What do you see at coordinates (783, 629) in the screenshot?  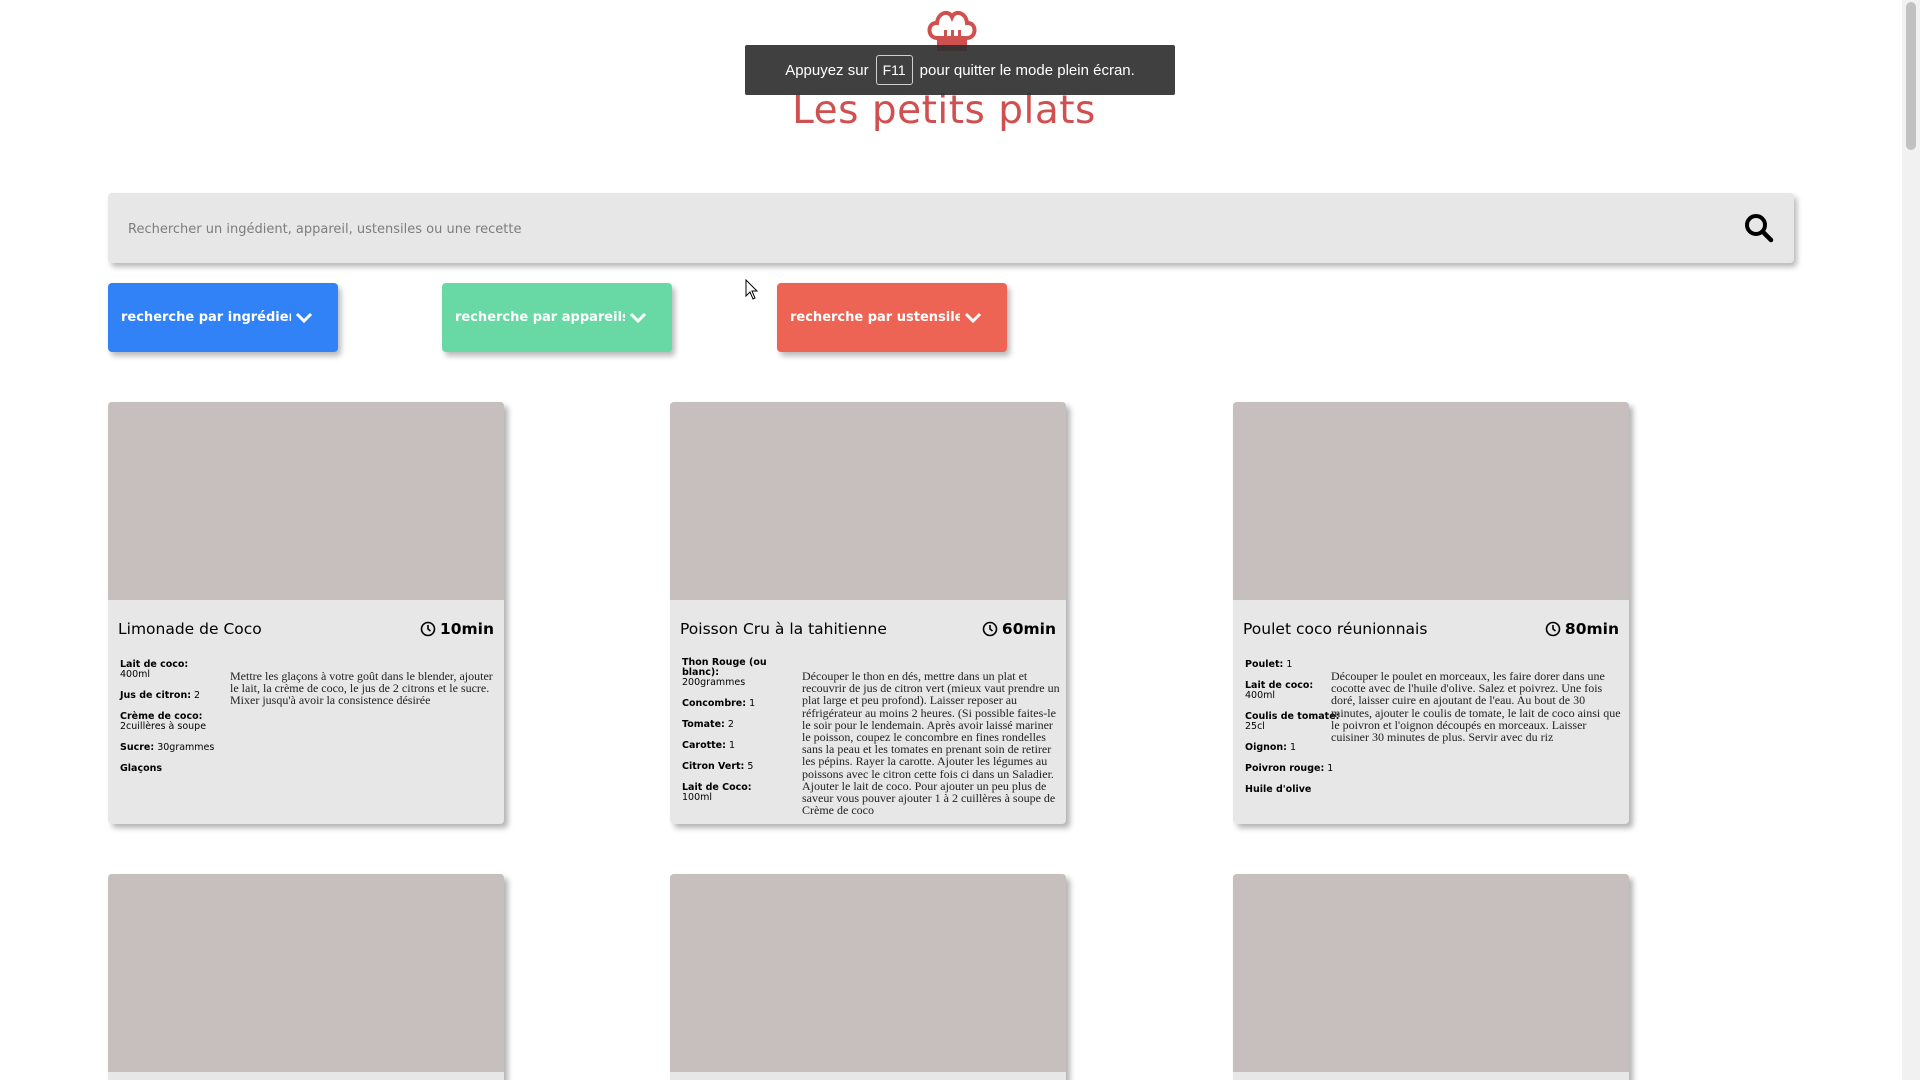 I see `recipe-name: Poisson Cru à la tahitienne` at bounding box center [783, 629].